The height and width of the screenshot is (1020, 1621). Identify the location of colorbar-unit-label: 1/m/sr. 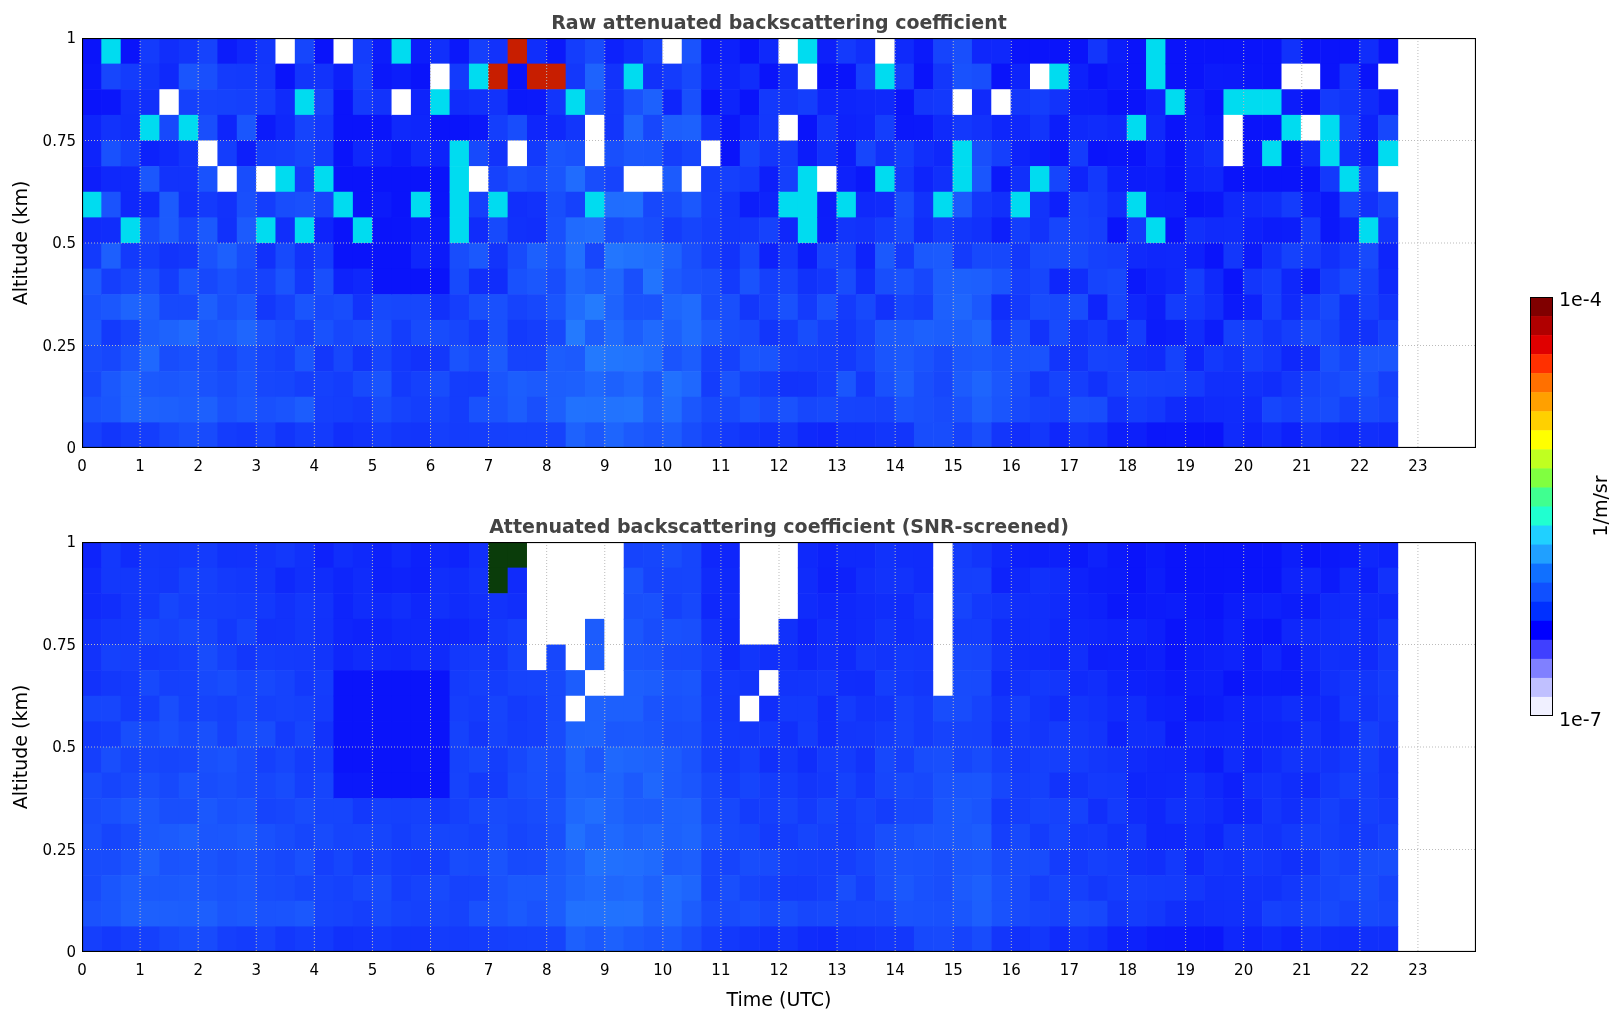
(1599, 506).